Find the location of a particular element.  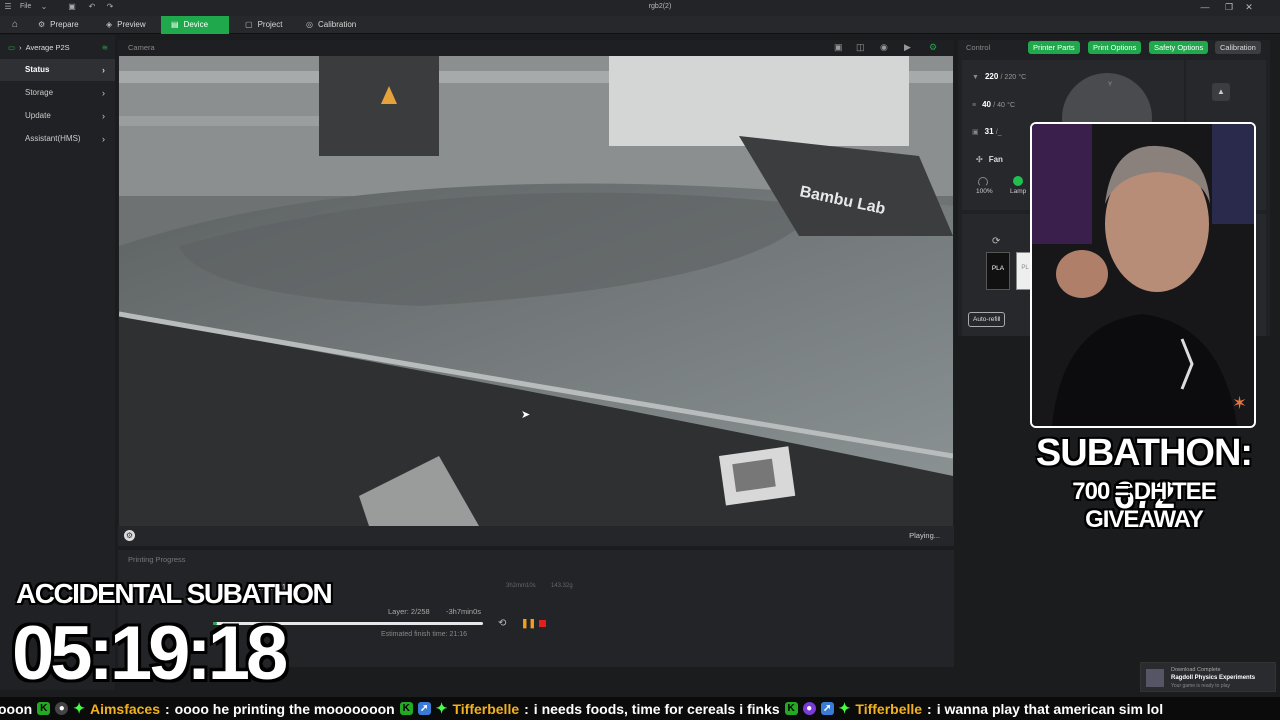

chamber-icon: ▣ is located at coordinates (975, 132).